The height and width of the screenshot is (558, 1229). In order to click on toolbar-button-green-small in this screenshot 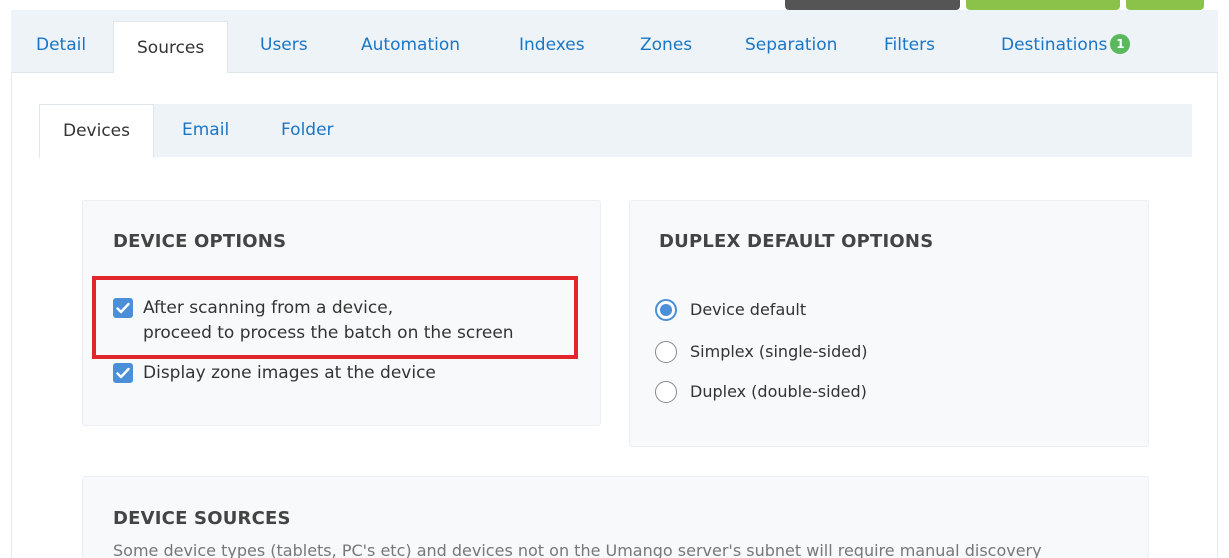, I will do `click(1165, 5)`.